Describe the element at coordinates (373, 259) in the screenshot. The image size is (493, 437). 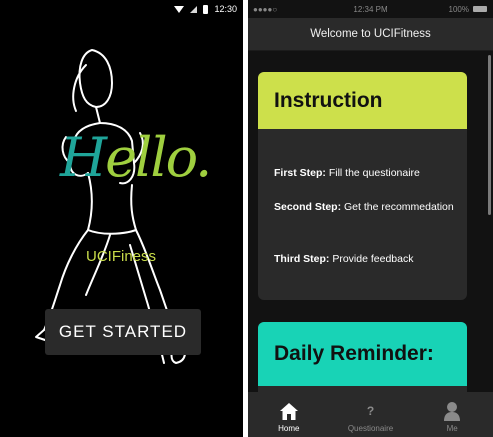
I see `step-text: Provide feedback` at that location.